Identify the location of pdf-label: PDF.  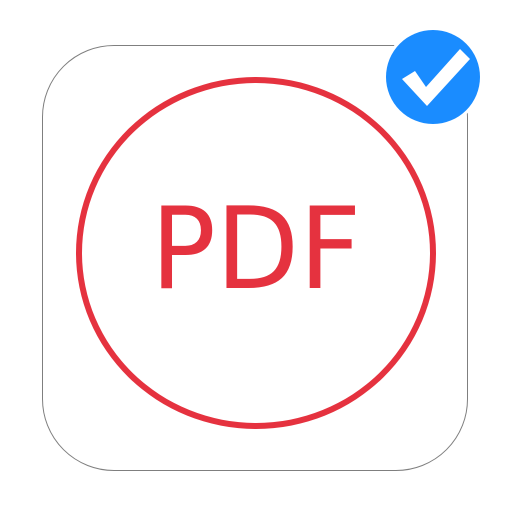
(256, 249).